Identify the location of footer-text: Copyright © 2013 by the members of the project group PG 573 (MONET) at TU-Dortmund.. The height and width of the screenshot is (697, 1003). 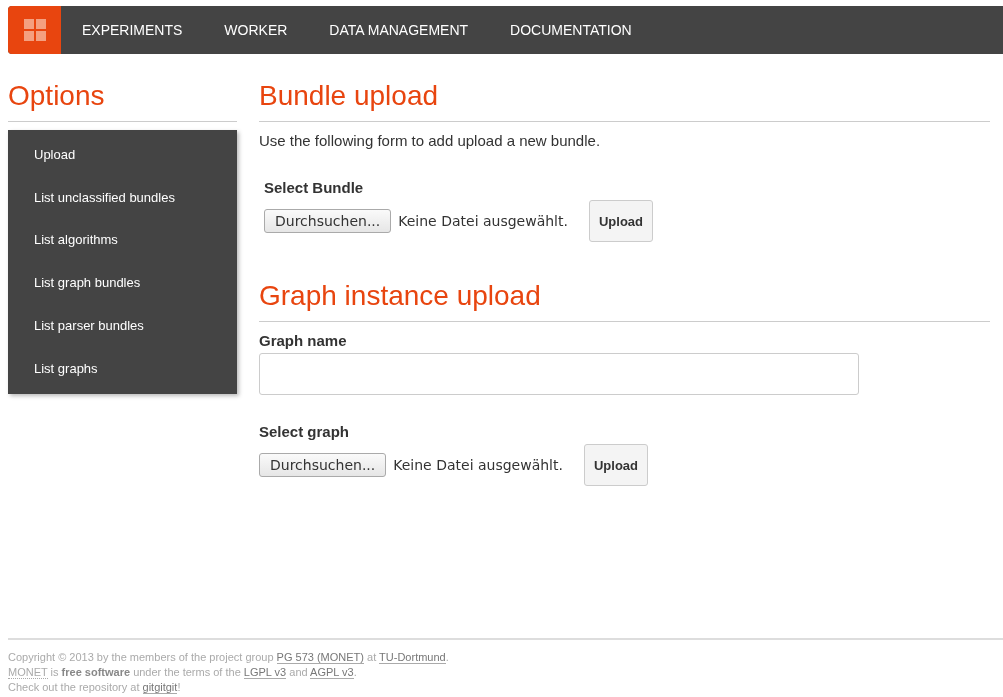
(229, 657).